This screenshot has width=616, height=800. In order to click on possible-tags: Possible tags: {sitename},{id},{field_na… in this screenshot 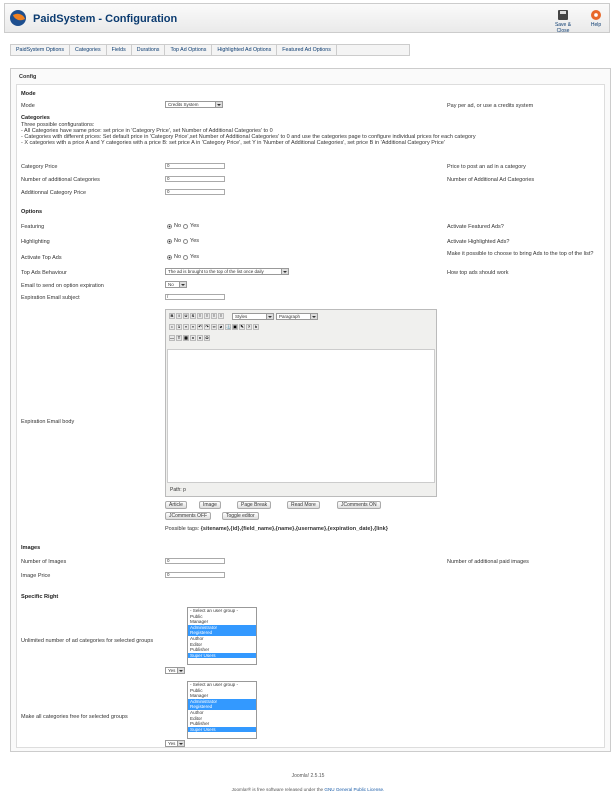, I will do `click(276, 529)`.